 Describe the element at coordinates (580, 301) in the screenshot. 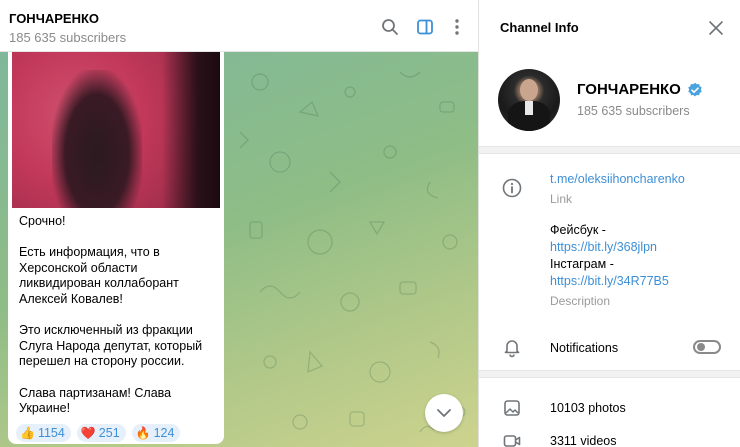

I see `description-caption: Description` at that location.